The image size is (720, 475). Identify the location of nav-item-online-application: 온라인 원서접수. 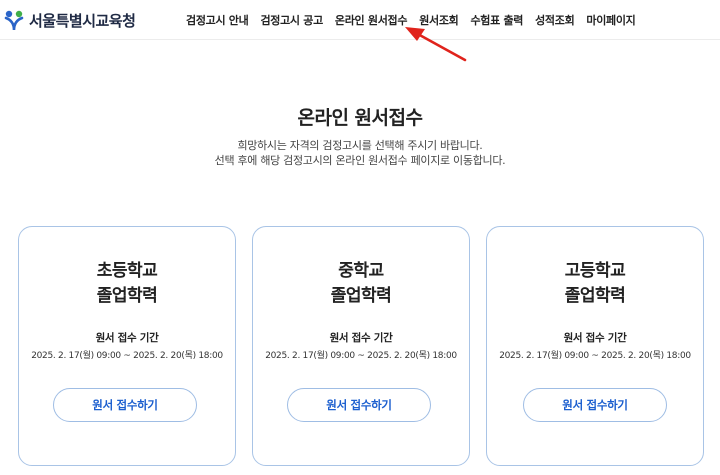
(371, 20).